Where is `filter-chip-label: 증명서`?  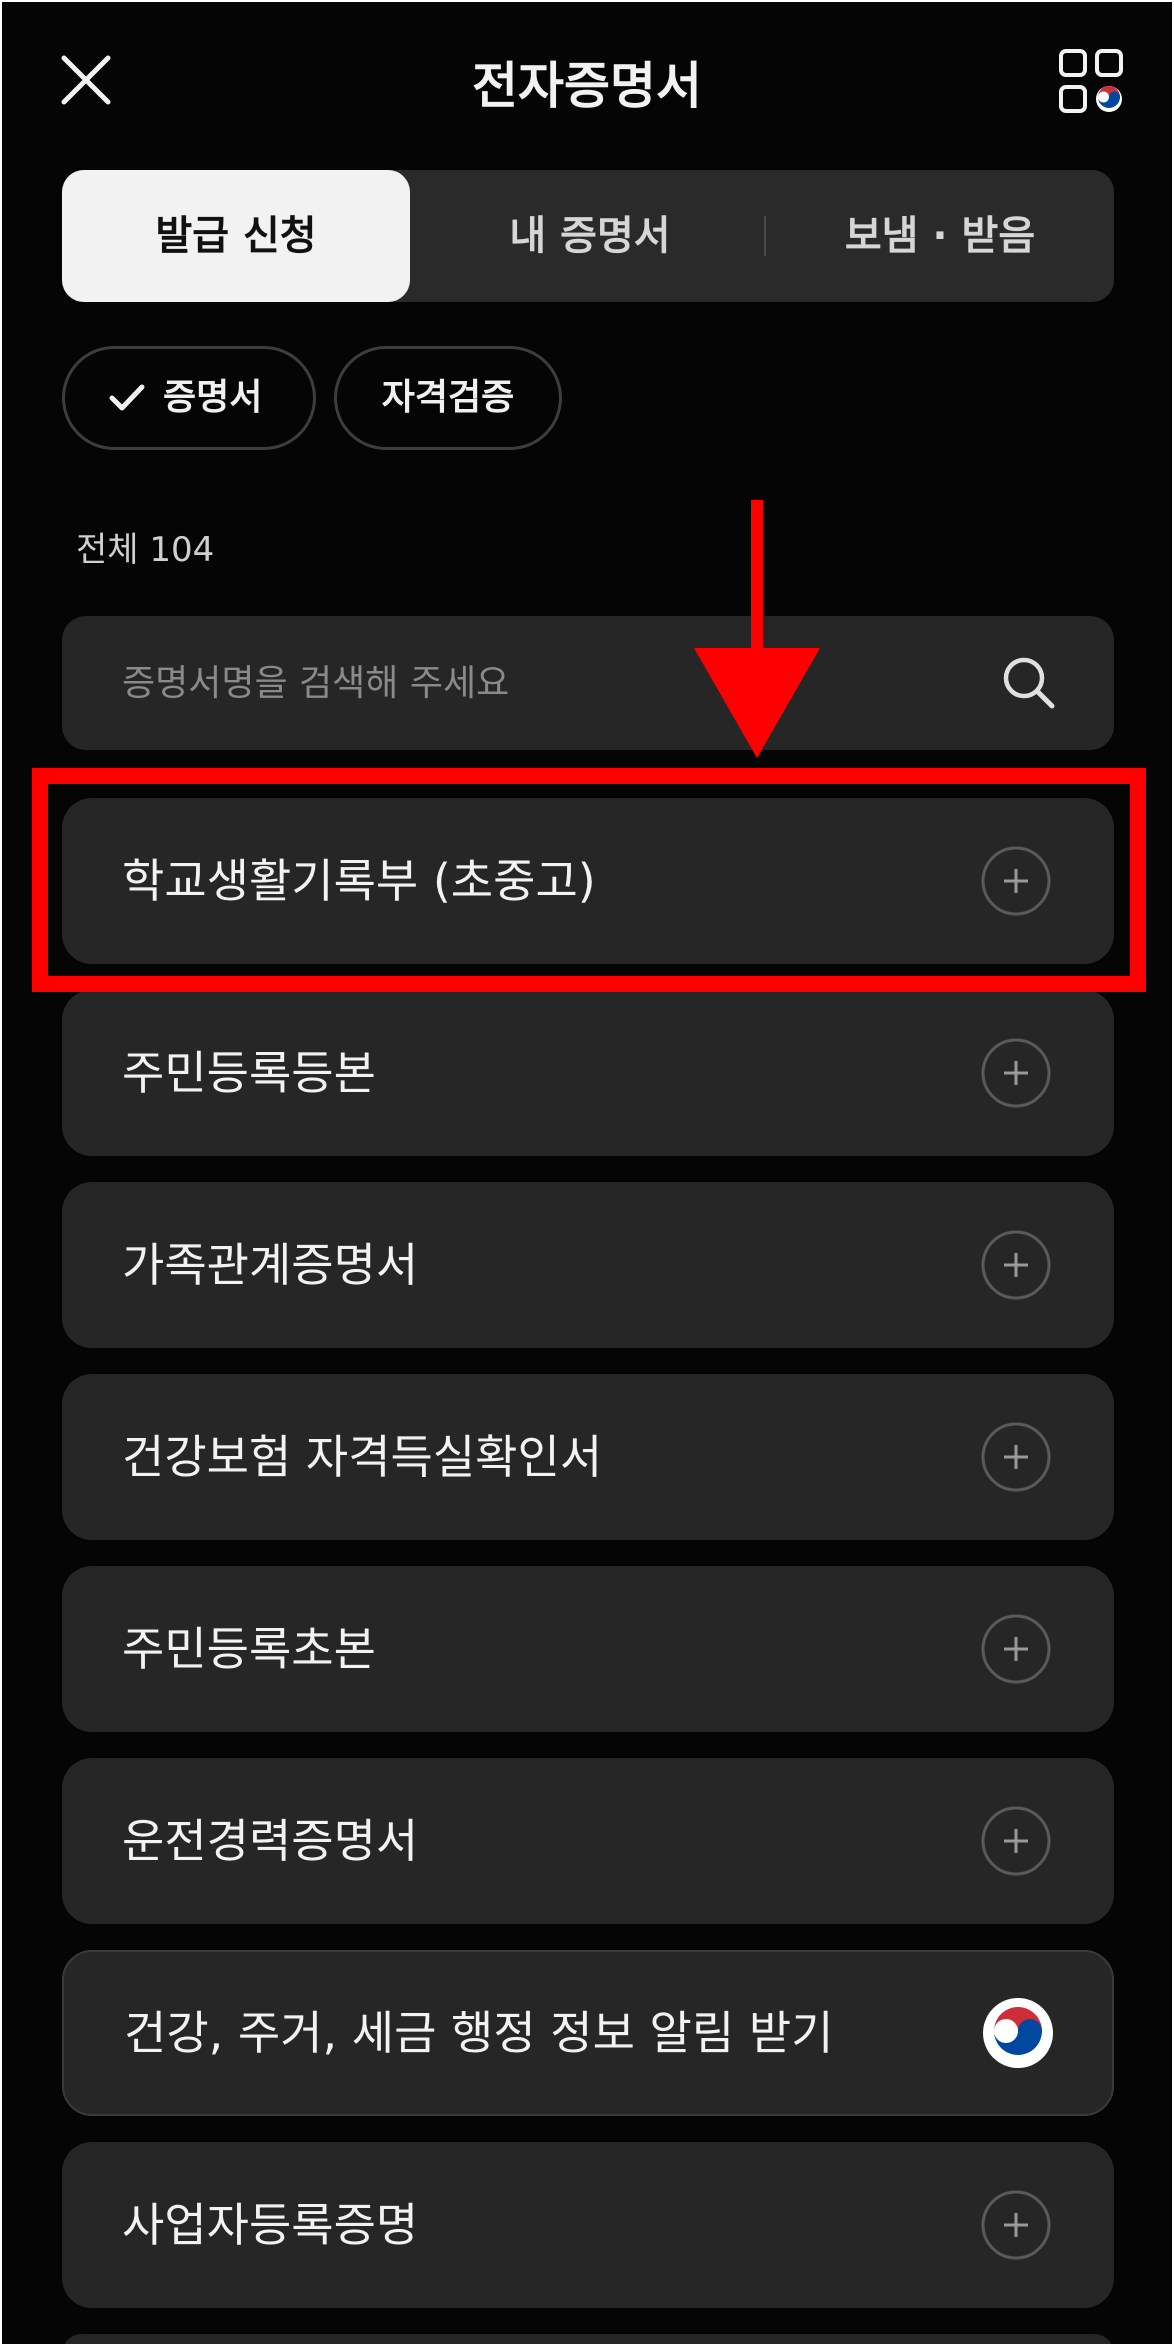 filter-chip-label: 증명서 is located at coordinates (213, 397).